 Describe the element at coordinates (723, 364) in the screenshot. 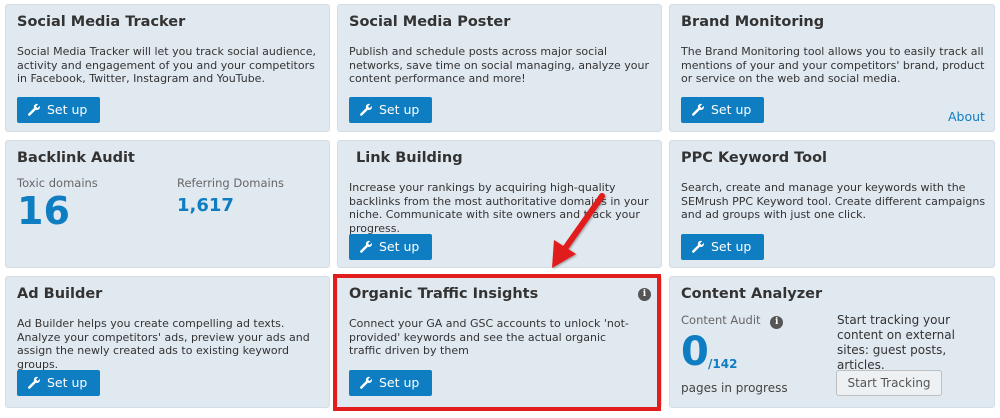

I see `content-audit-total: /142` at that location.